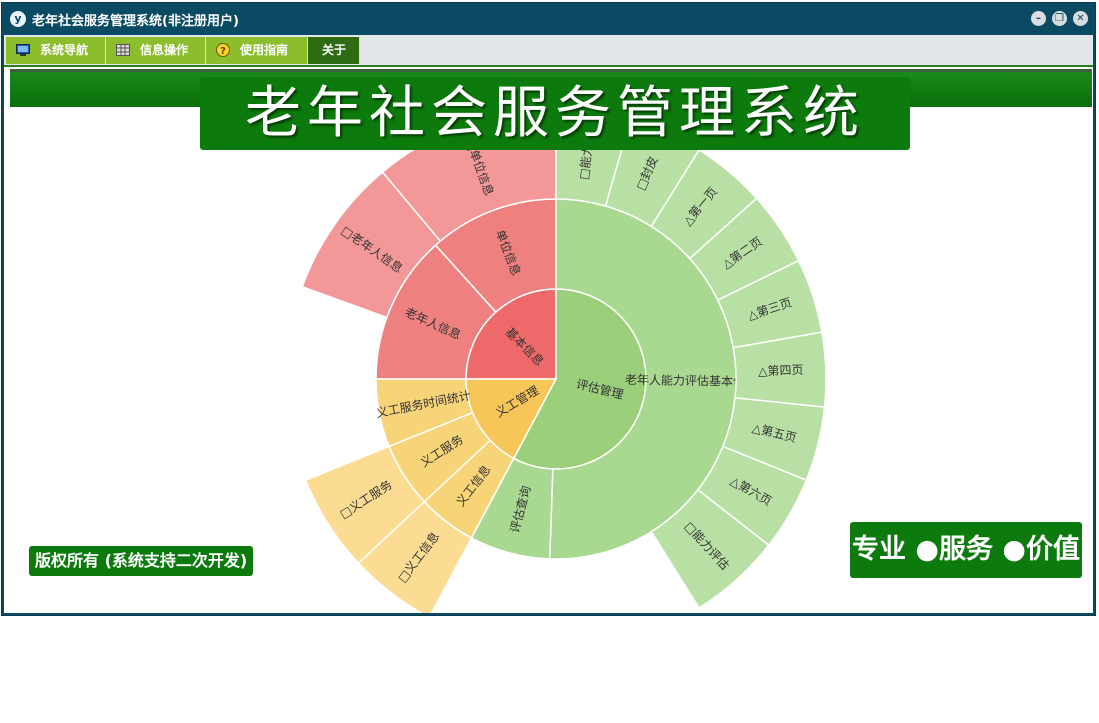 This screenshot has height=723, width=1099. What do you see at coordinates (141, 561) in the screenshot?
I see `copyright-label: 版权所有 (系统支持二次开发)` at bounding box center [141, 561].